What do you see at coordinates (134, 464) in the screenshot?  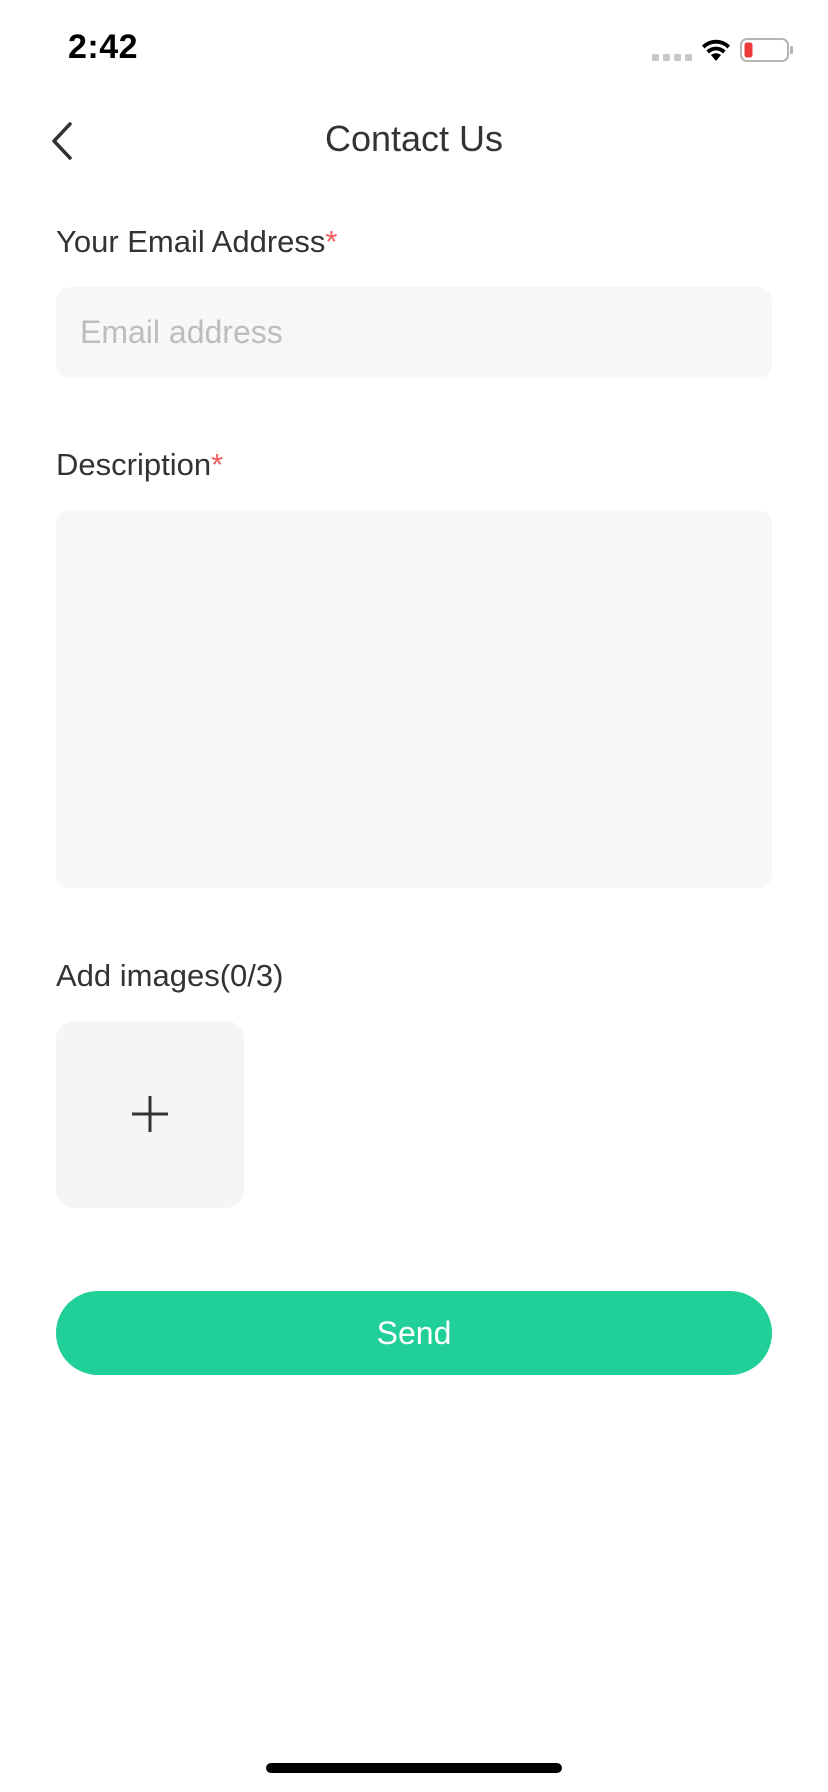 I see `description-label-text: Description` at bounding box center [134, 464].